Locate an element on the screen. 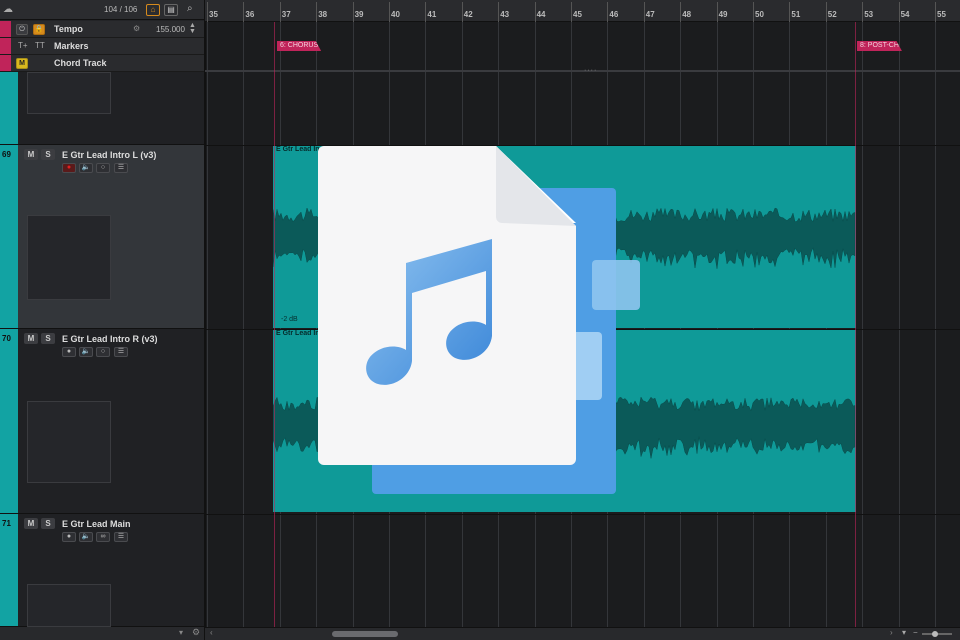  search-icon: ⌕ is located at coordinates (190, 8).